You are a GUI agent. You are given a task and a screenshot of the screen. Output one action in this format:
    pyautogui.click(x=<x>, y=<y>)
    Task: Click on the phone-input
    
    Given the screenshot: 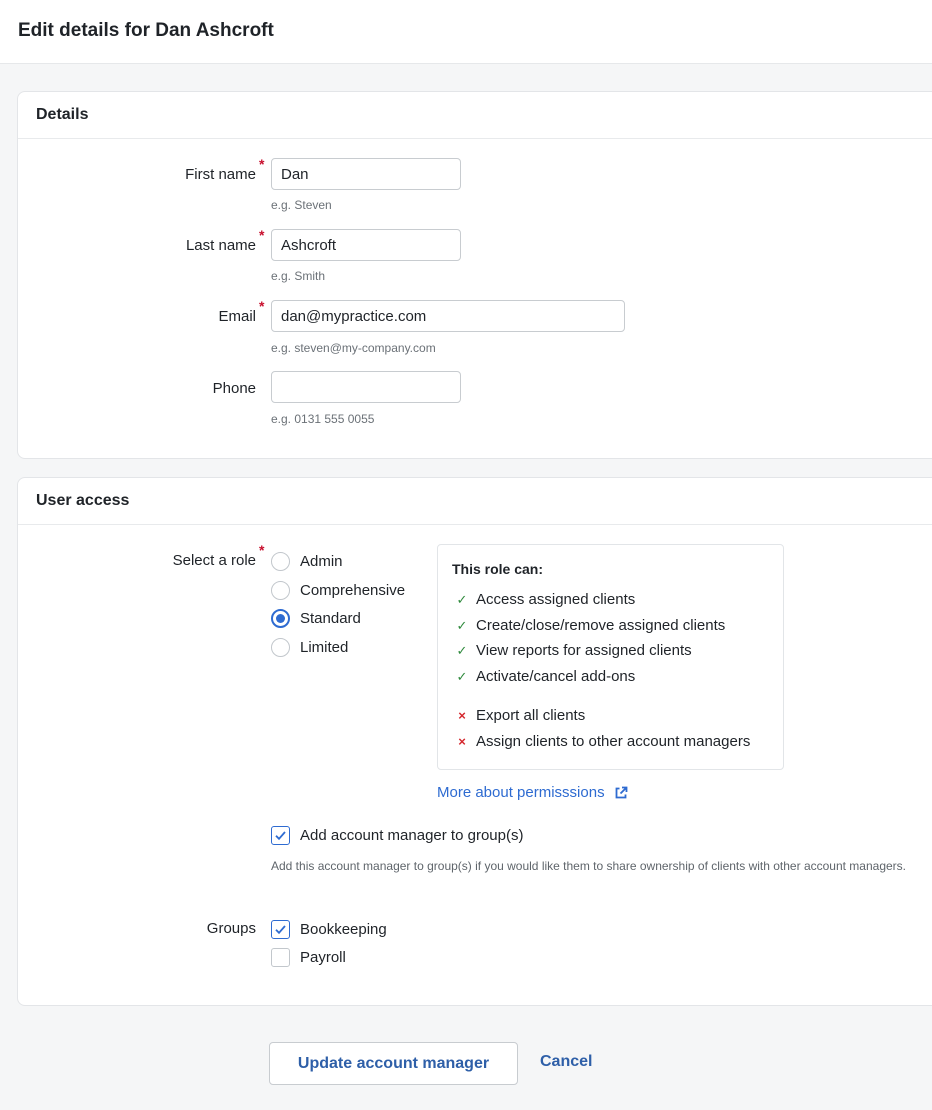 What is the action you would take?
    pyautogui.click(x=366, y=387)
    